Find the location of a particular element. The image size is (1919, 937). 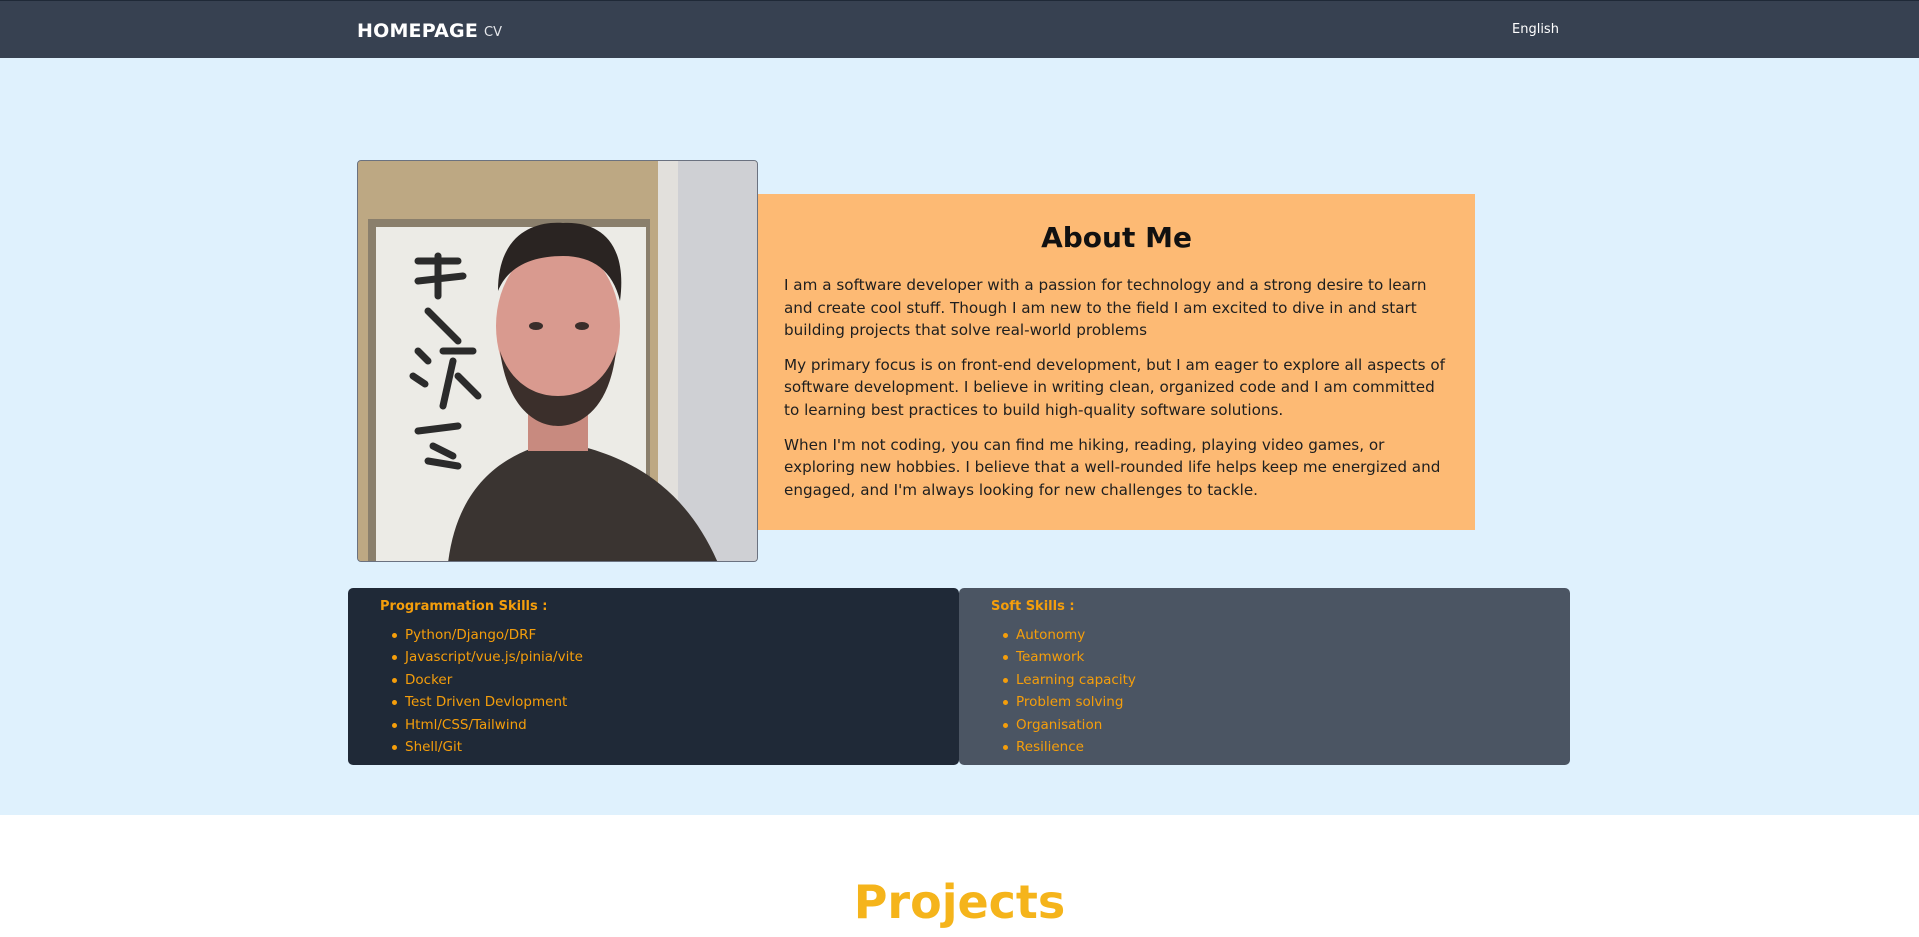

about-me-heading: About Me is located at coordinates (1116, 237).